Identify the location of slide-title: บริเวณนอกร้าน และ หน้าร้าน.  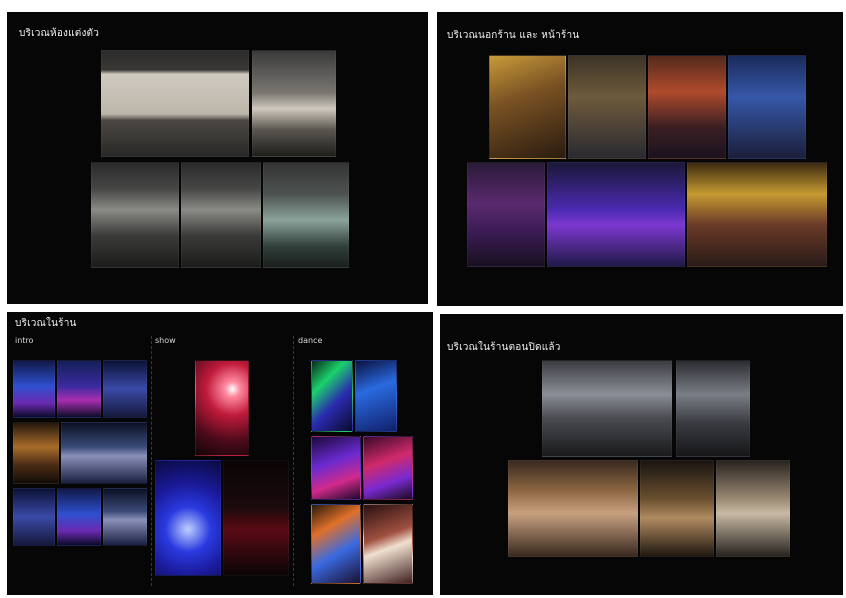
(513, 35).